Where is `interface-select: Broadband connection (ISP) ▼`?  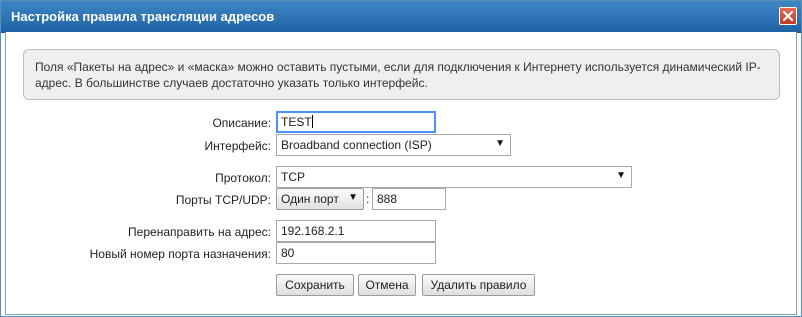 interface-select: Broadband connection (ISP) ▼ is located at coordinates (393, 145).